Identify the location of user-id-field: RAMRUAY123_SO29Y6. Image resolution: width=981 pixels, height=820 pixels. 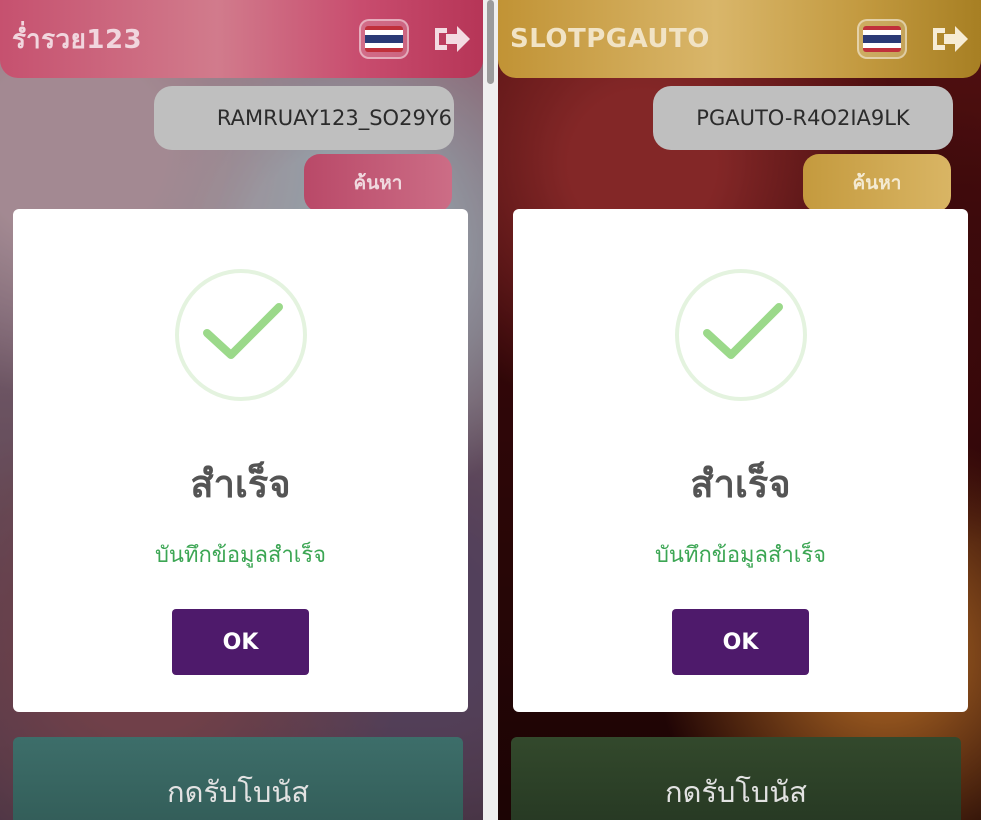
(304, 118).